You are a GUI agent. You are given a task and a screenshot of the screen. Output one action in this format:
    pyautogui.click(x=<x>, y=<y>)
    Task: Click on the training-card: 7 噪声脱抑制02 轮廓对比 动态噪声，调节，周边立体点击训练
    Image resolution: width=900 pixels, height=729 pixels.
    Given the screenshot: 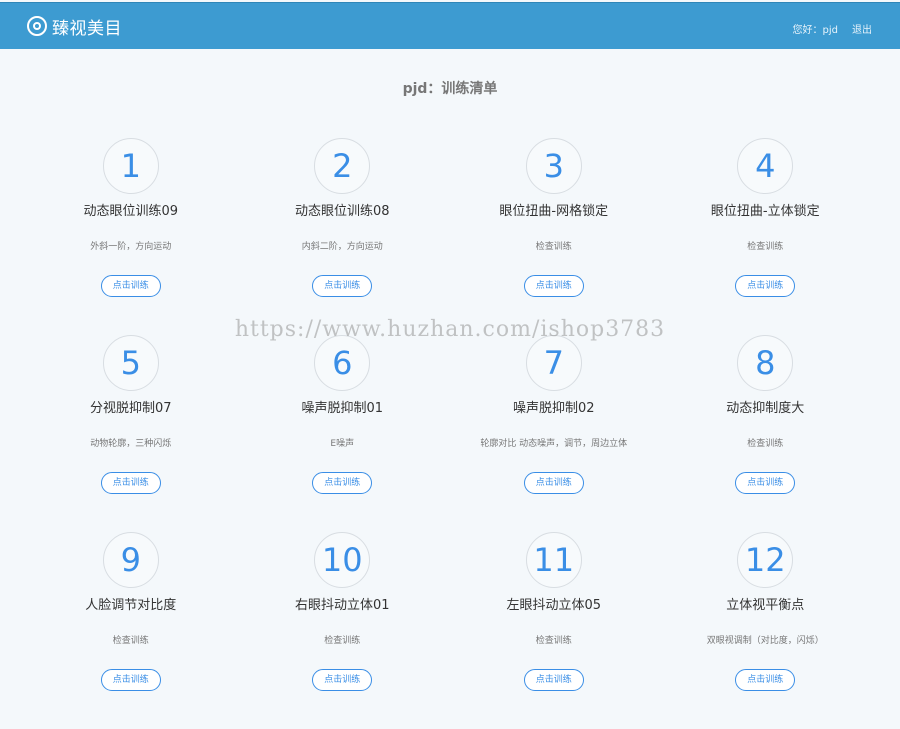 What is the action you would take?
    pyautogui.click(x=554, y=433)
    